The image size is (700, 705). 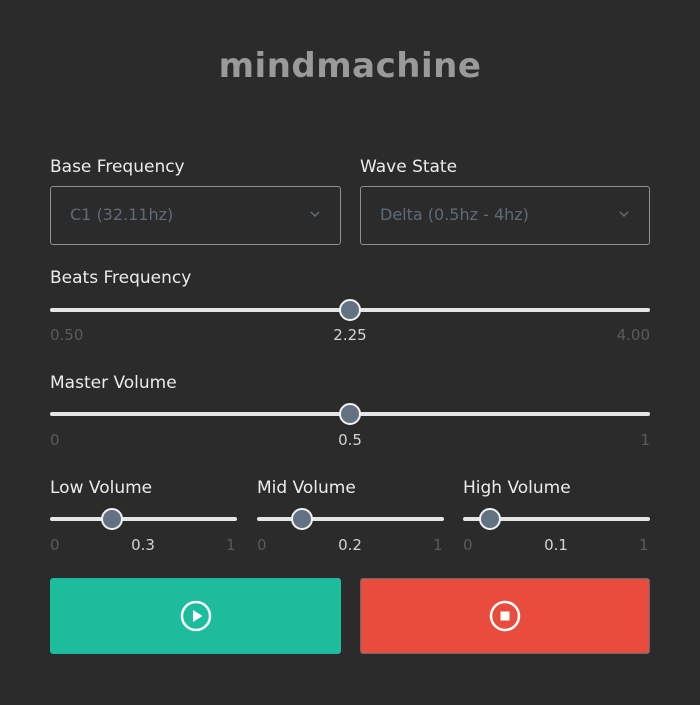 I want to click on master-volume-min: 0, so click(x=55, y=440).